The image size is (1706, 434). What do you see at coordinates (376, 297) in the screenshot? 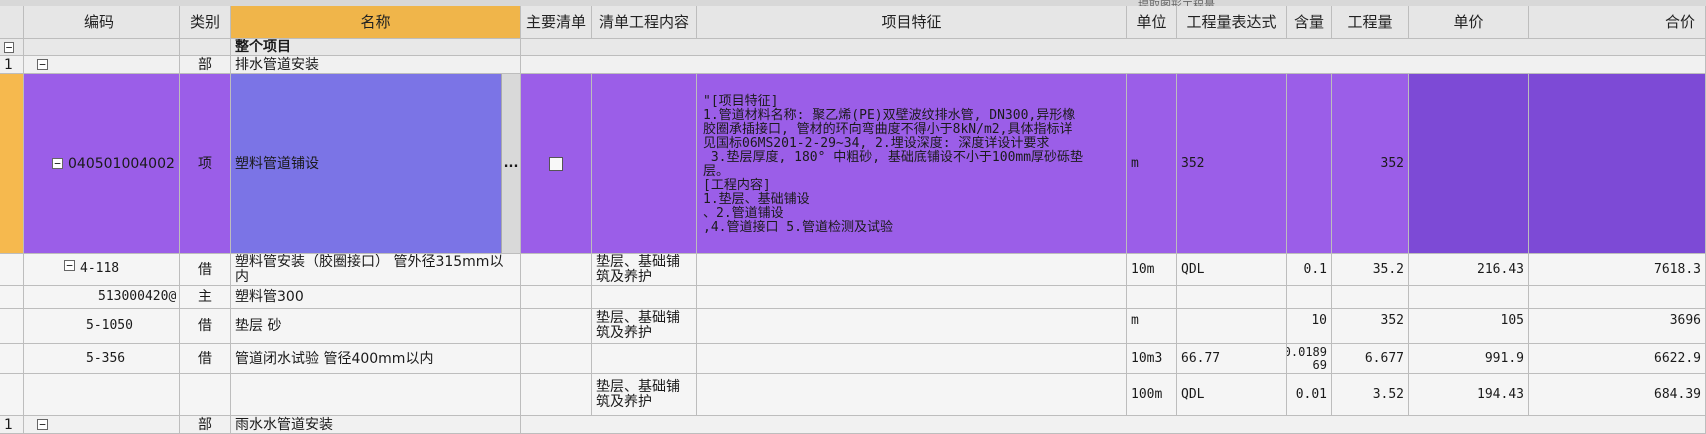
I see `row-sub1a-name: 塑料管300` at bounding box center [376, 297].